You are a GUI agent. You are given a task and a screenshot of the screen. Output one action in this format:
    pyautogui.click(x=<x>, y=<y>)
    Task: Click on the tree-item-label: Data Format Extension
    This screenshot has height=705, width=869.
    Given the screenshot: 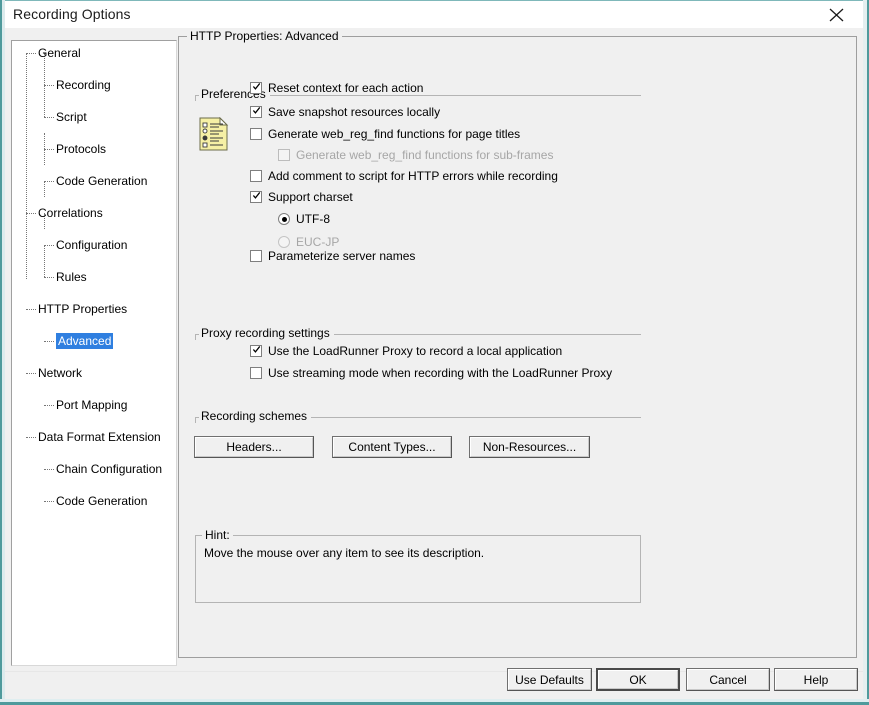 What is the action you would take?
    pyautogui.click(x=99, y=437)
    